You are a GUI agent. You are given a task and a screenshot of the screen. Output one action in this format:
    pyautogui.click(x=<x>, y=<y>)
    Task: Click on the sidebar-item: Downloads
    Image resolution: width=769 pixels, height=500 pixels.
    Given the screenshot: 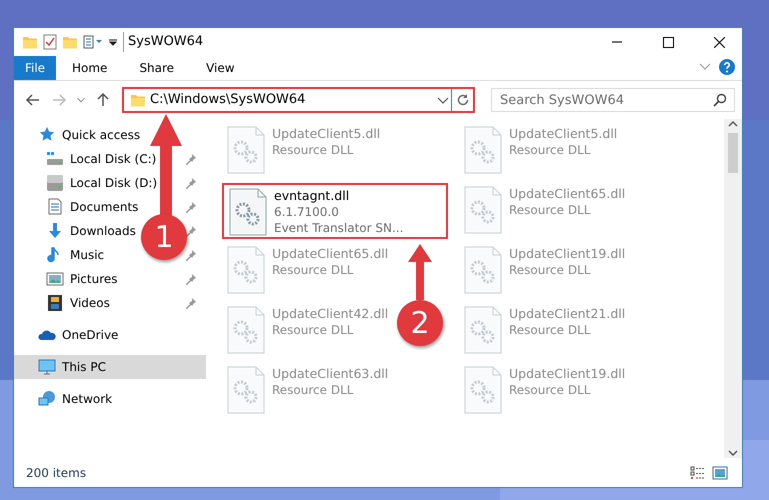 What is the action you would take?
    pyautogui.click(x=77, y=231)
    